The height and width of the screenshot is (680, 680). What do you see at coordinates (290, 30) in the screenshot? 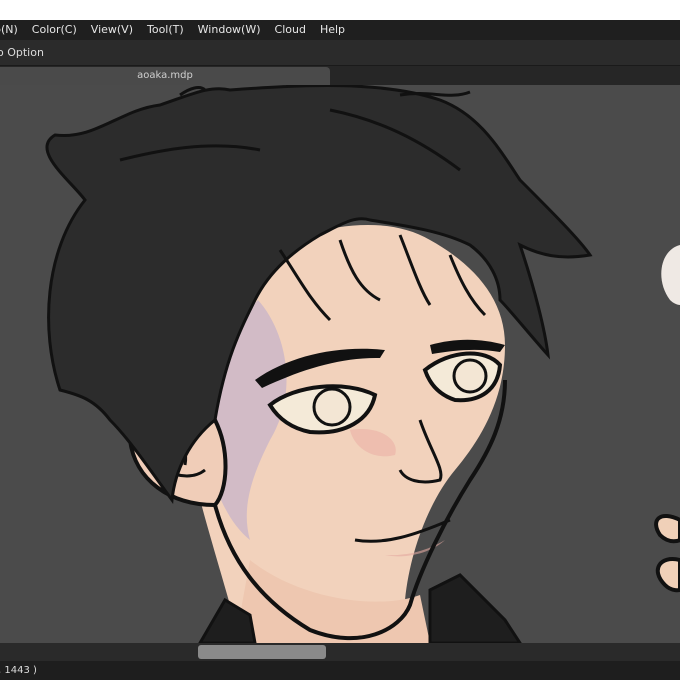
I see `menu-item-cloud: Cloud` at bounding box center [290, 30].